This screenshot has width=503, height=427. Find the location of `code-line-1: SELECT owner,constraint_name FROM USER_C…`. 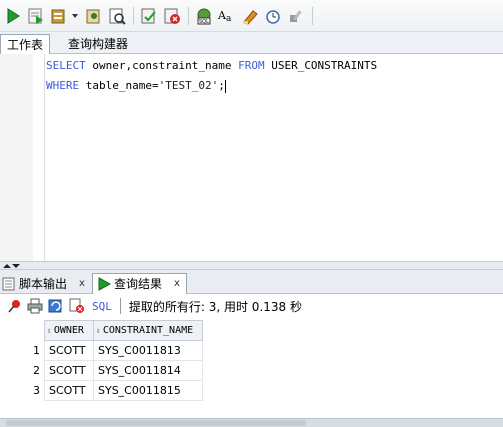

code-line-1: SELECT owner,constraint_name FROM USER_C… is located at coordinates (211, 65).